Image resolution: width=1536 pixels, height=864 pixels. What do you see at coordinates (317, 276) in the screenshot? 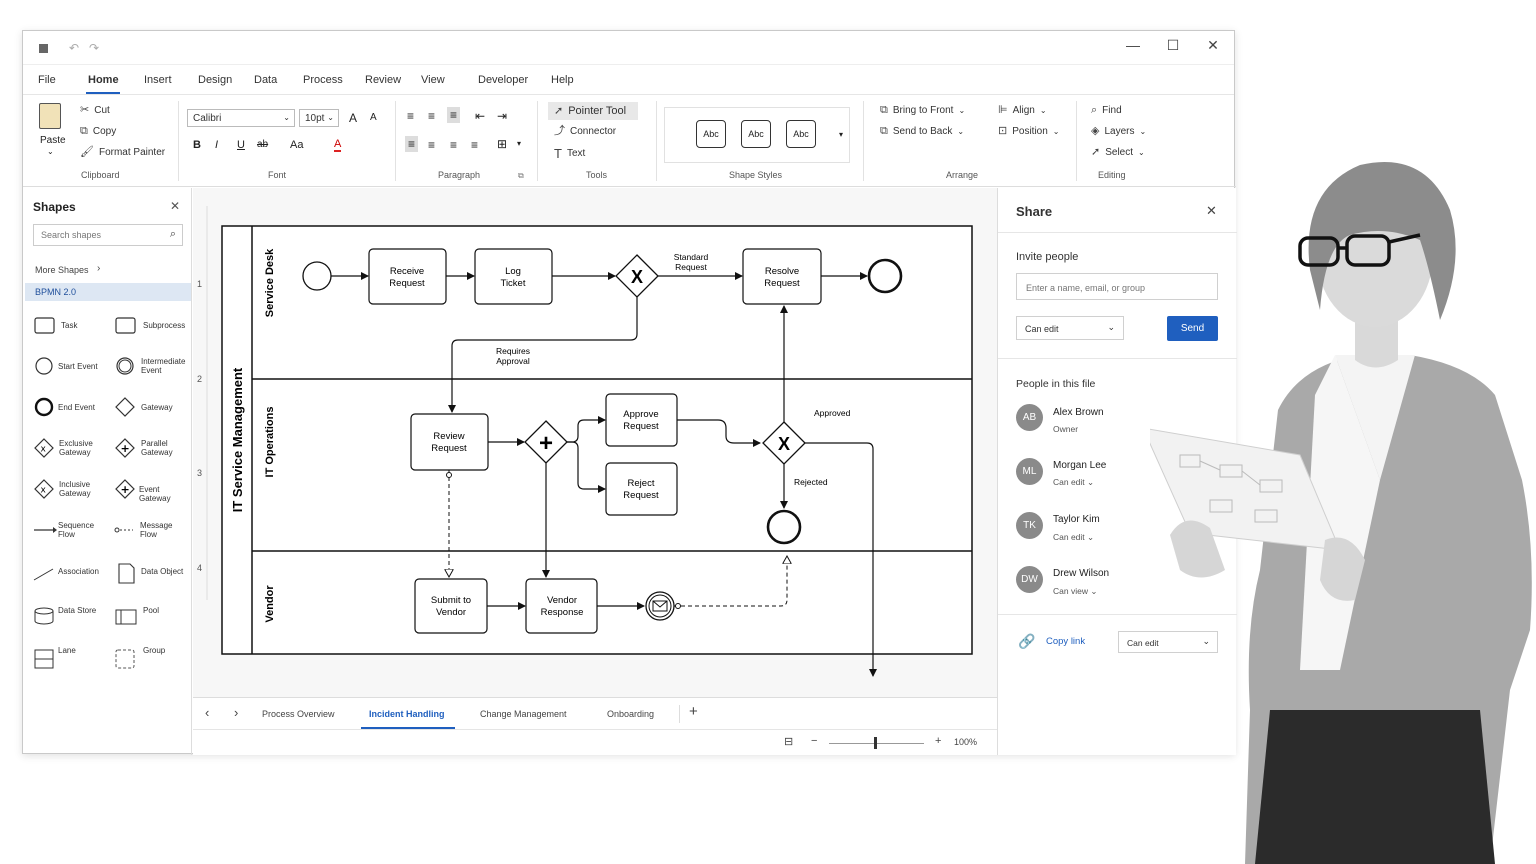
I see `start-event` at bounding box center [317, 276].